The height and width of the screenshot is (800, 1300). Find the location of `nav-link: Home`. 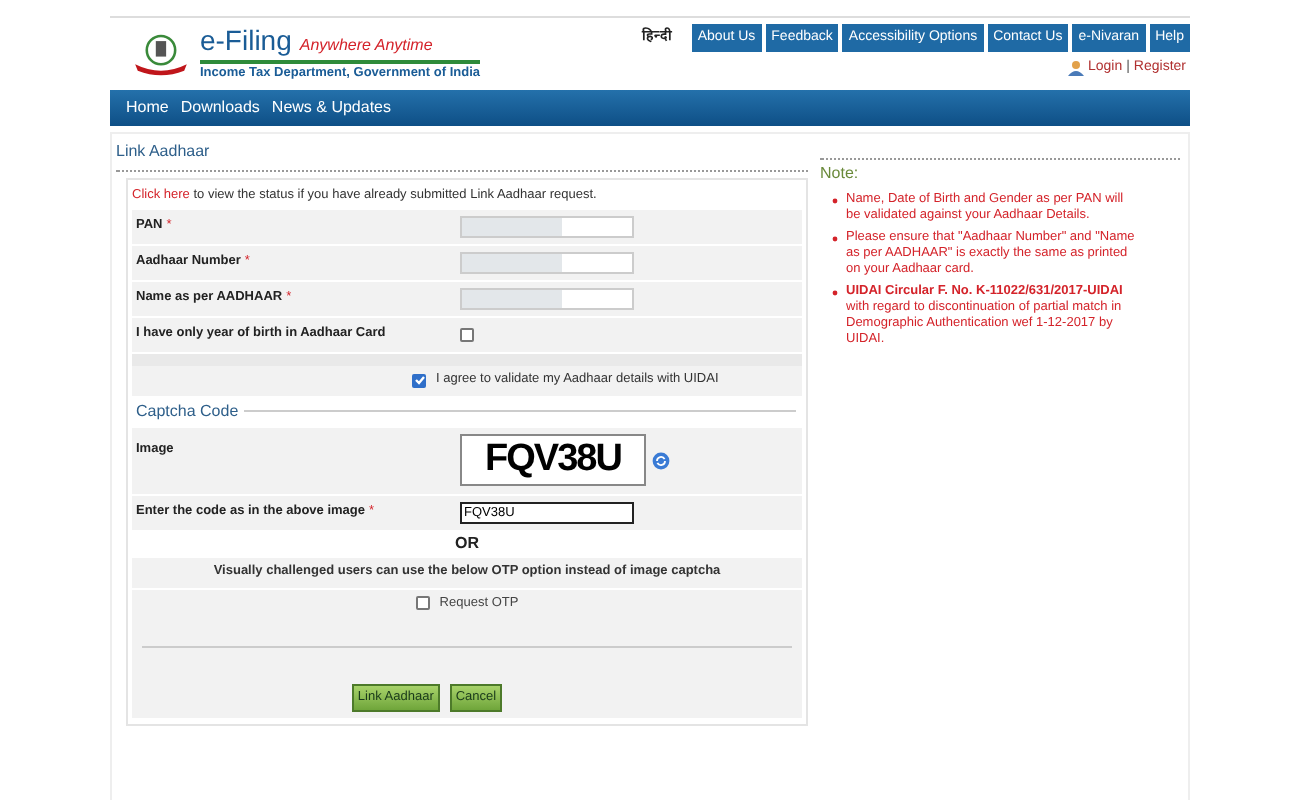

nav-link: Home is located at coordinates (147, 108).